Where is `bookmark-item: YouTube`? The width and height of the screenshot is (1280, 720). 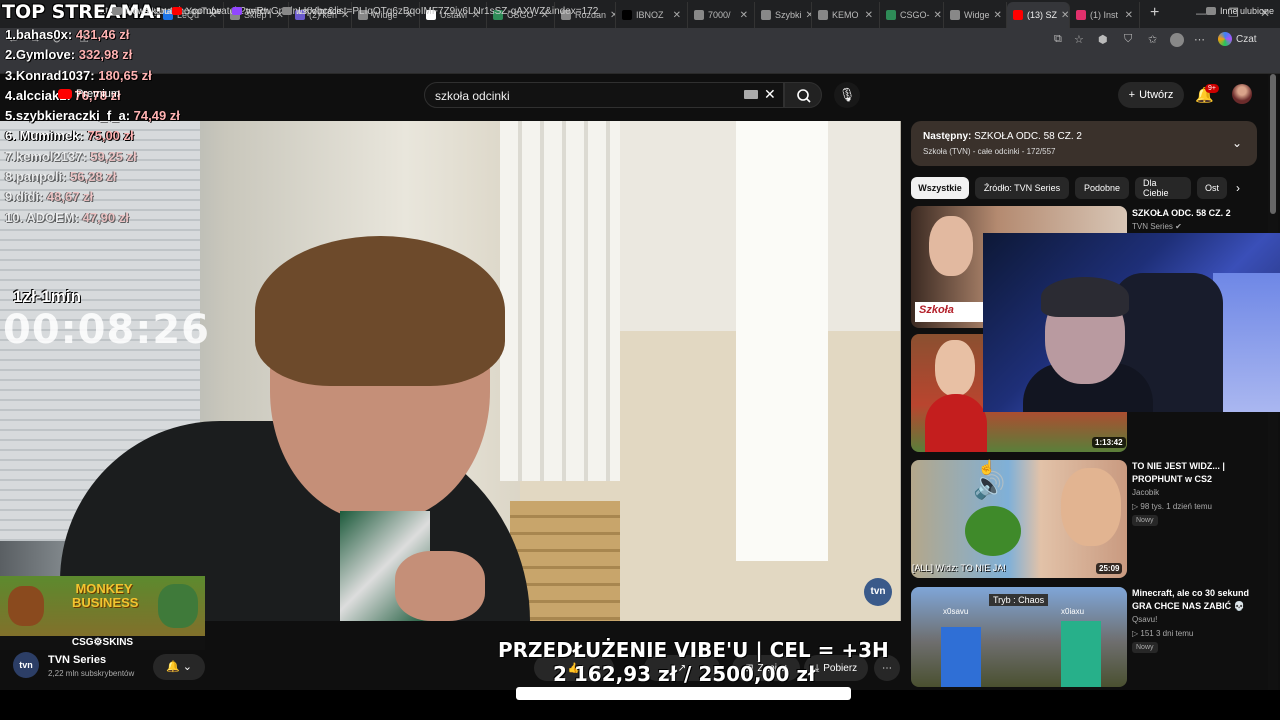
bookmark-item: YouTube is located at coordinates (196, 11).